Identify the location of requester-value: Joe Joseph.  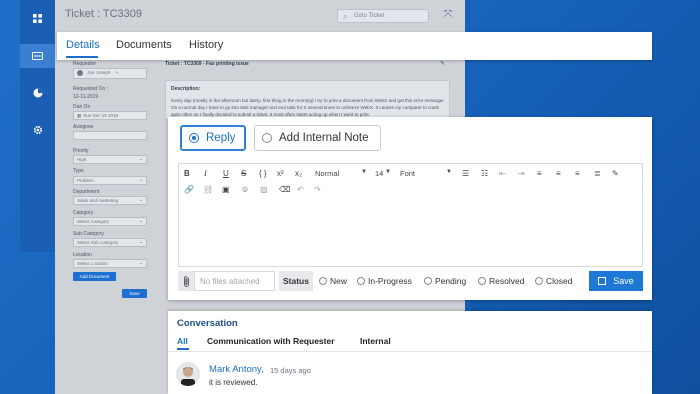
(99, 73).